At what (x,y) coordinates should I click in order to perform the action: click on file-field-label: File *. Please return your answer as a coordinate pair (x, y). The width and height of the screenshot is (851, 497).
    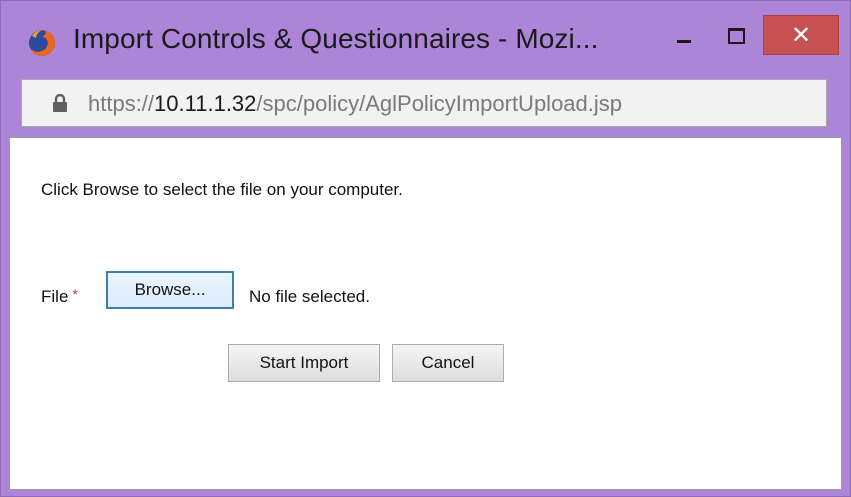
    Looking at the image, I should click on (59, 296).